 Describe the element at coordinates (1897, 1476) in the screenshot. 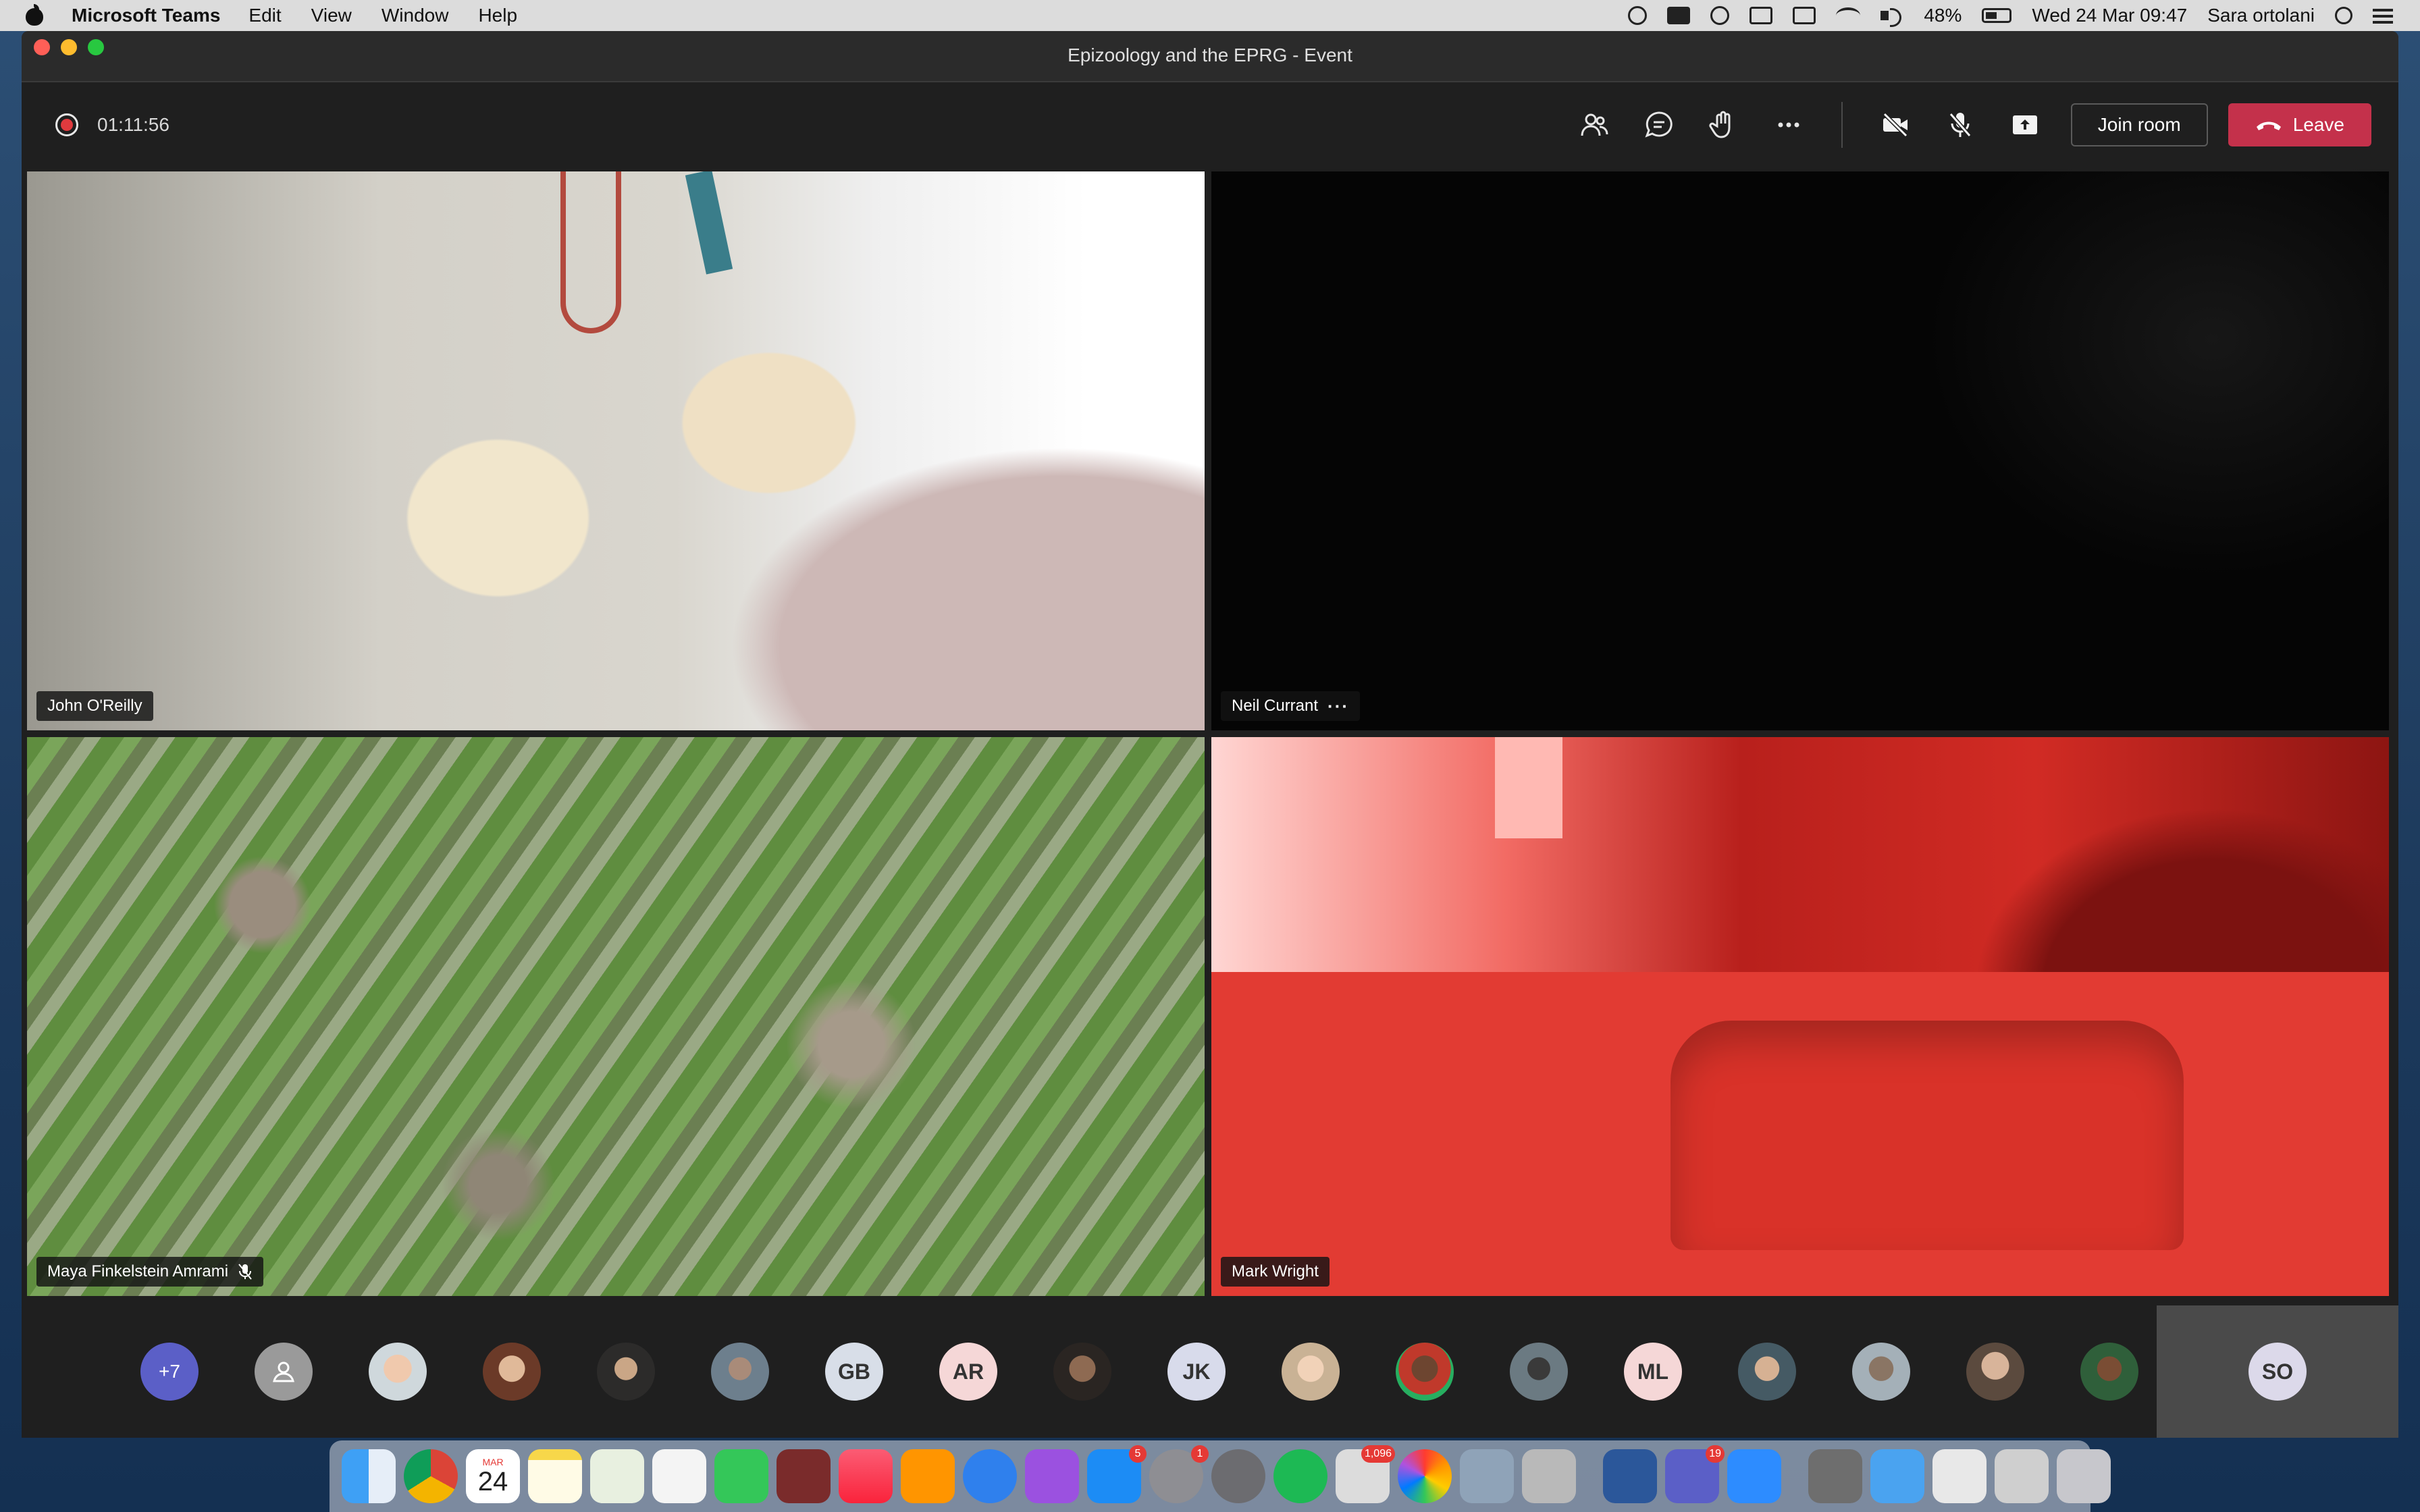

I see `folder-icon` at that location.